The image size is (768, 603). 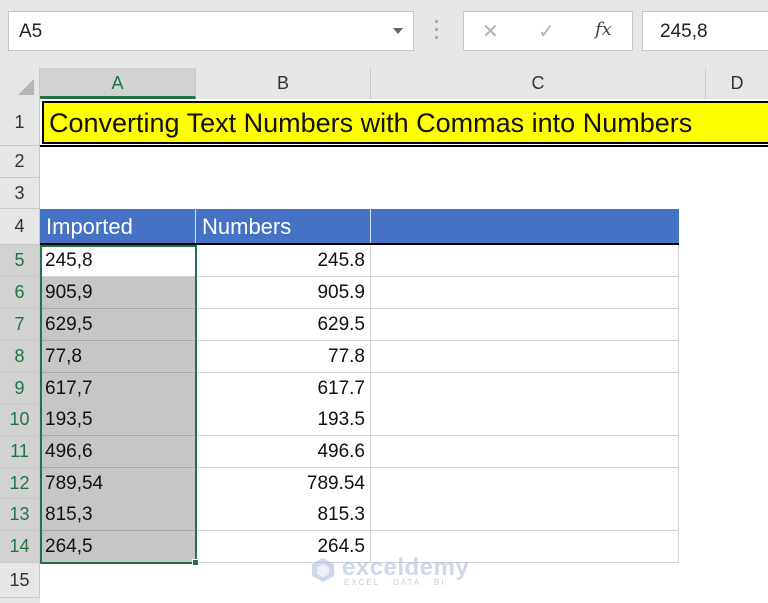 What do you see at coordinates (398, 31) in the screenshot?
I see `chevron-down-icon` at bounding box center [398, 31].